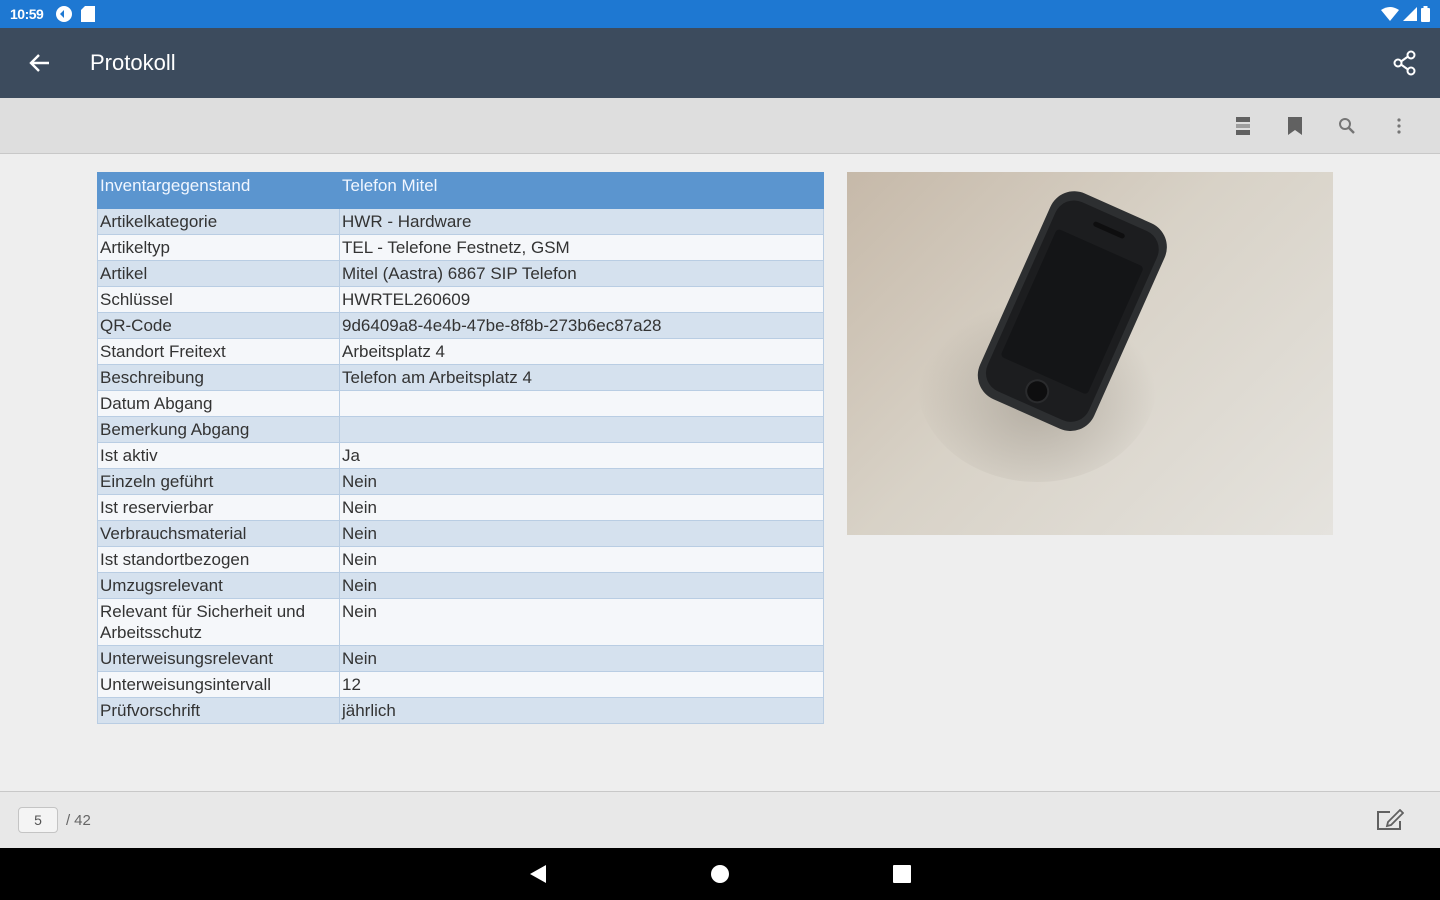  What do you see at coordinates (581, 684) in the screenshot?
I see `row-value: 12` at bounding box center [581, 684].